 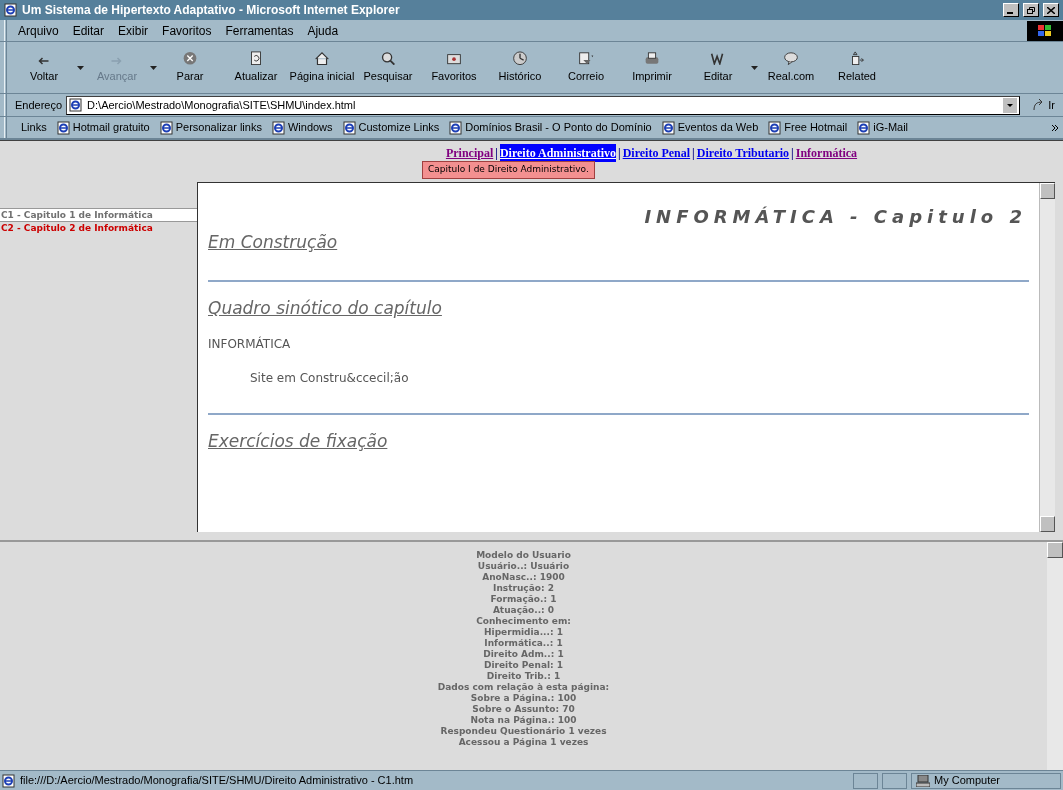 What do you see at coordinates (322, 57) in the screenshot?
I see `home-icon` at bounding box center [322, 57].